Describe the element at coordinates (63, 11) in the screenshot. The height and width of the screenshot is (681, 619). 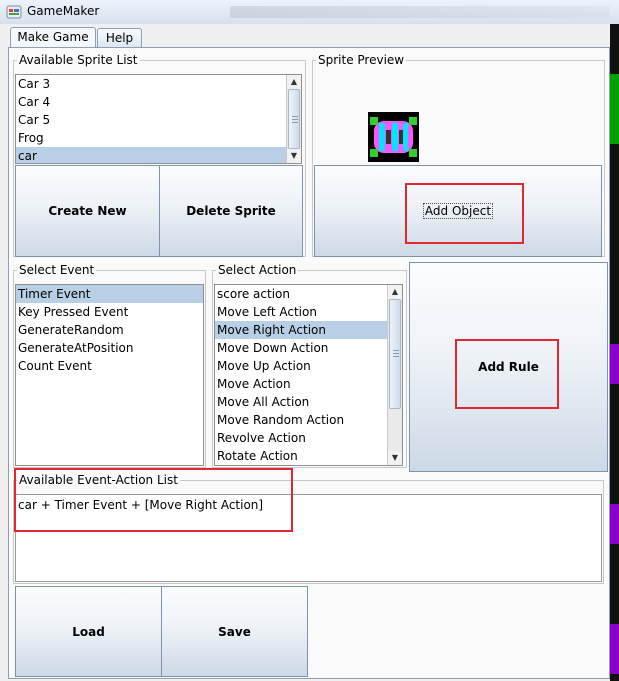
I see `window-title: GameMaker` at that location.